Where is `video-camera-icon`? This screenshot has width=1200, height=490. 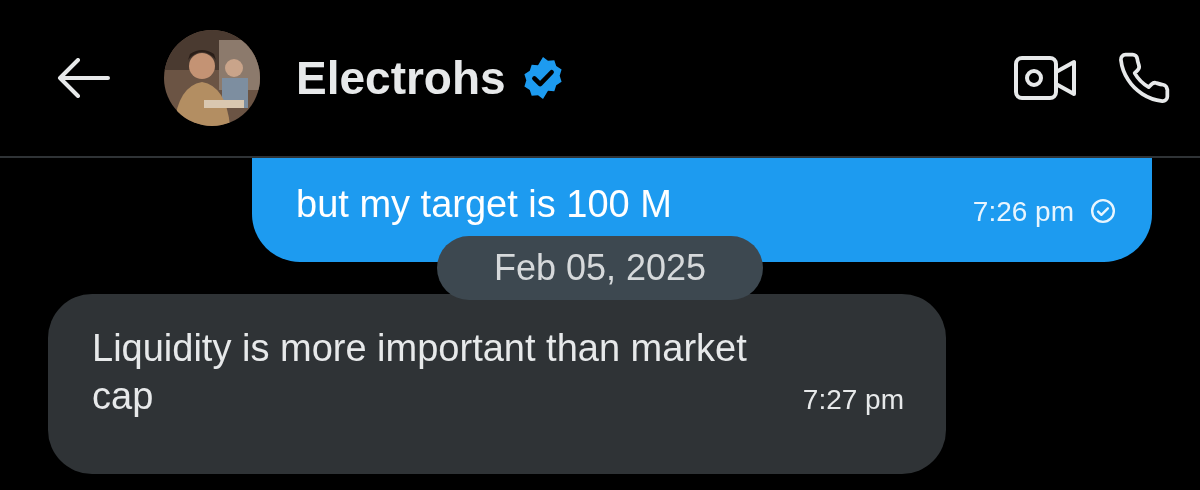 video-camera-icon is located at coordinates (1045, 78).